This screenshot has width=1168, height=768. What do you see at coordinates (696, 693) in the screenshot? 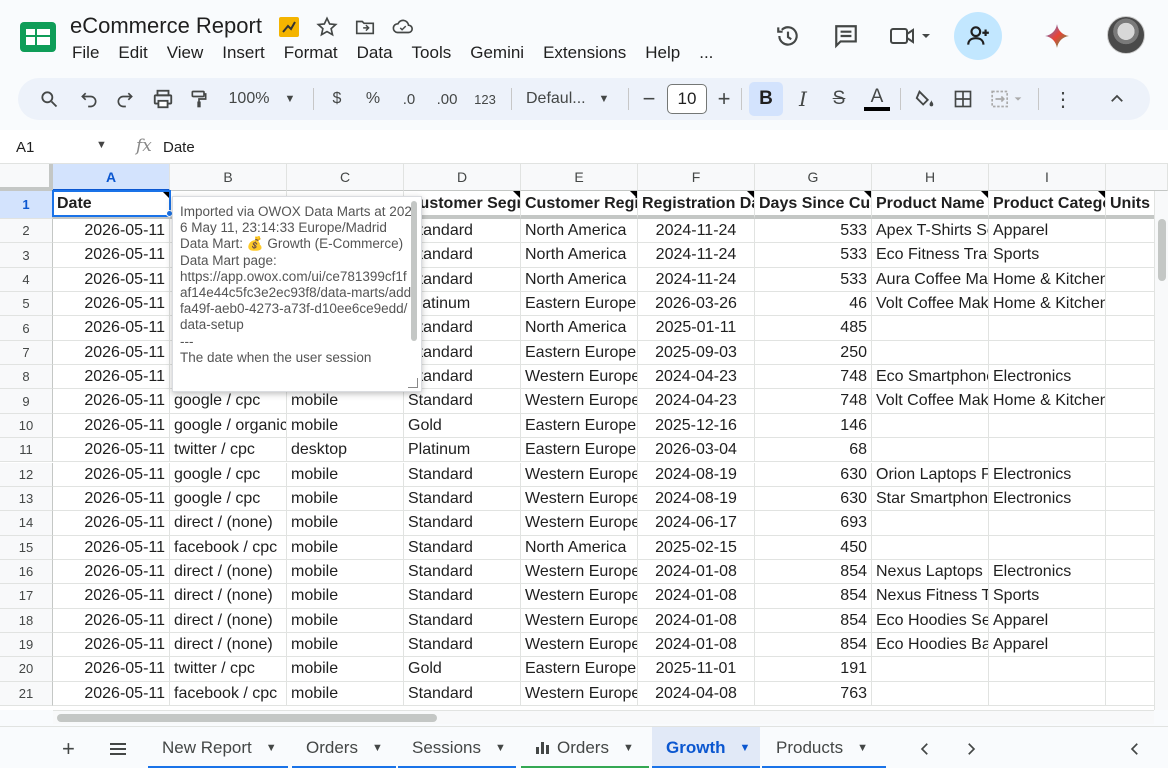
I see `table-cell: 2024-04-08` at bounding box center [696, 693].